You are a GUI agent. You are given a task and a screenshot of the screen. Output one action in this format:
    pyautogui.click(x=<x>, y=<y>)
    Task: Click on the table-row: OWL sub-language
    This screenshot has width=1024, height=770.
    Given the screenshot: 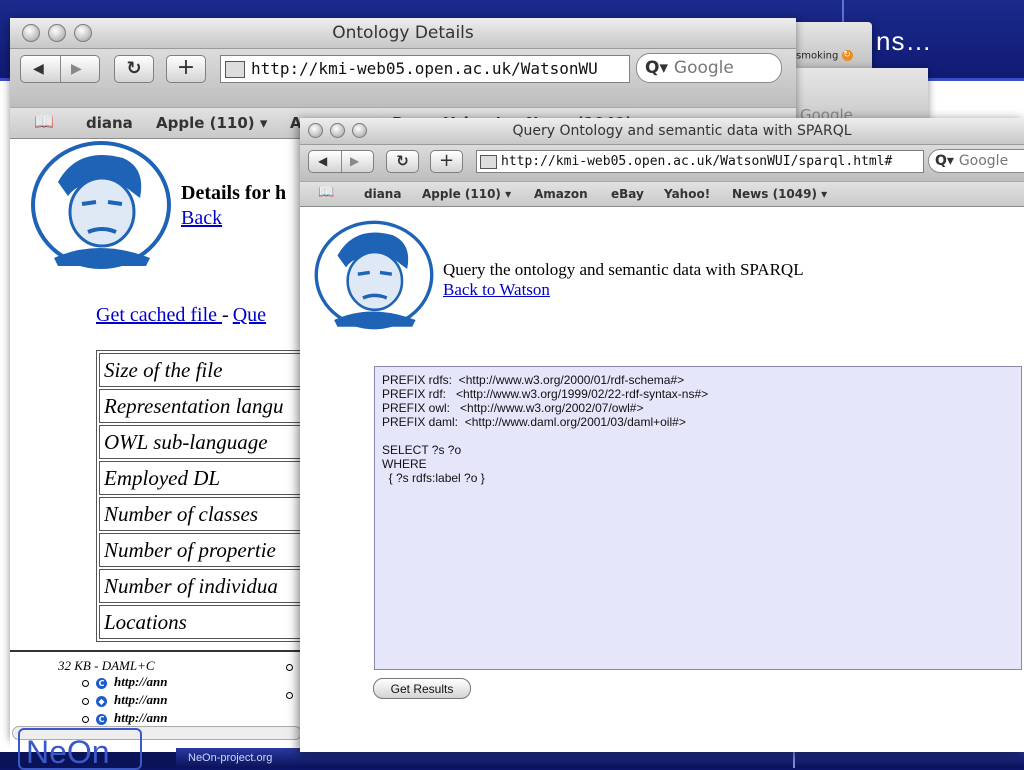 What is the action you would take?
    pyautogui.click(x=216, y=442)
    